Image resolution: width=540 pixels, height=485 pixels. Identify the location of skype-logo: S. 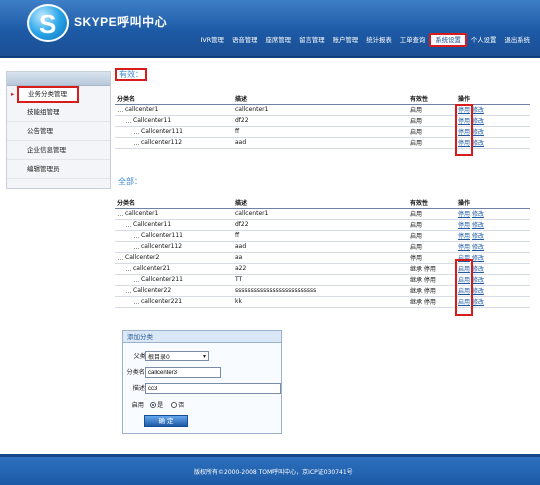
(48, 23).